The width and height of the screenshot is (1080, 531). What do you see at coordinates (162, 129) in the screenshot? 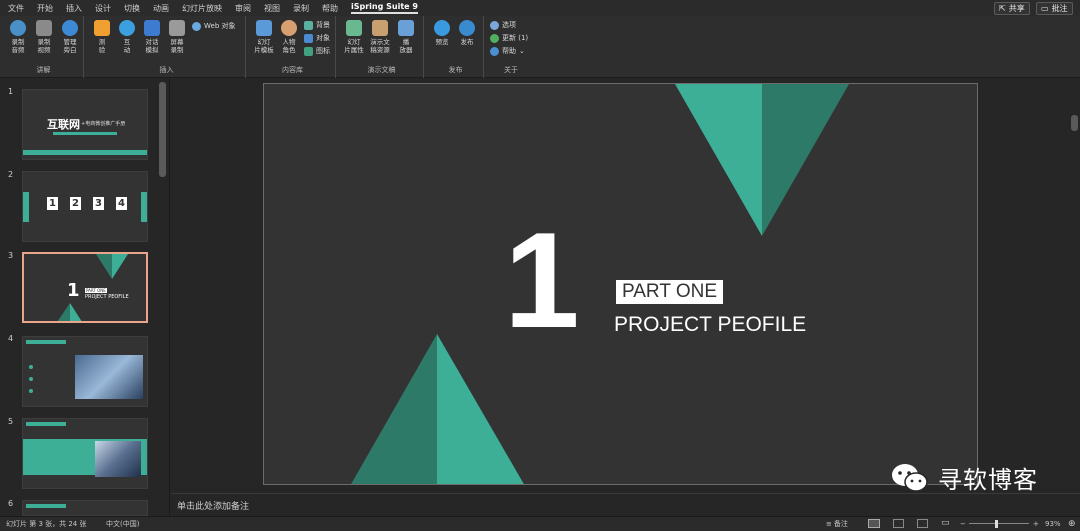
I see `thumbnail-scrollbar` at bounding box center [162, 129].